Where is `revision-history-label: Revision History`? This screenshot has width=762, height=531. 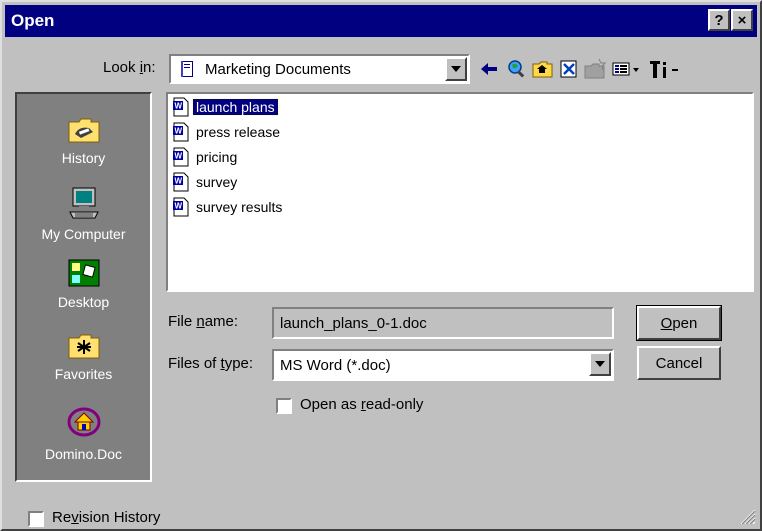 revision-history-label: Revision History is located at coordinates (106, 517).